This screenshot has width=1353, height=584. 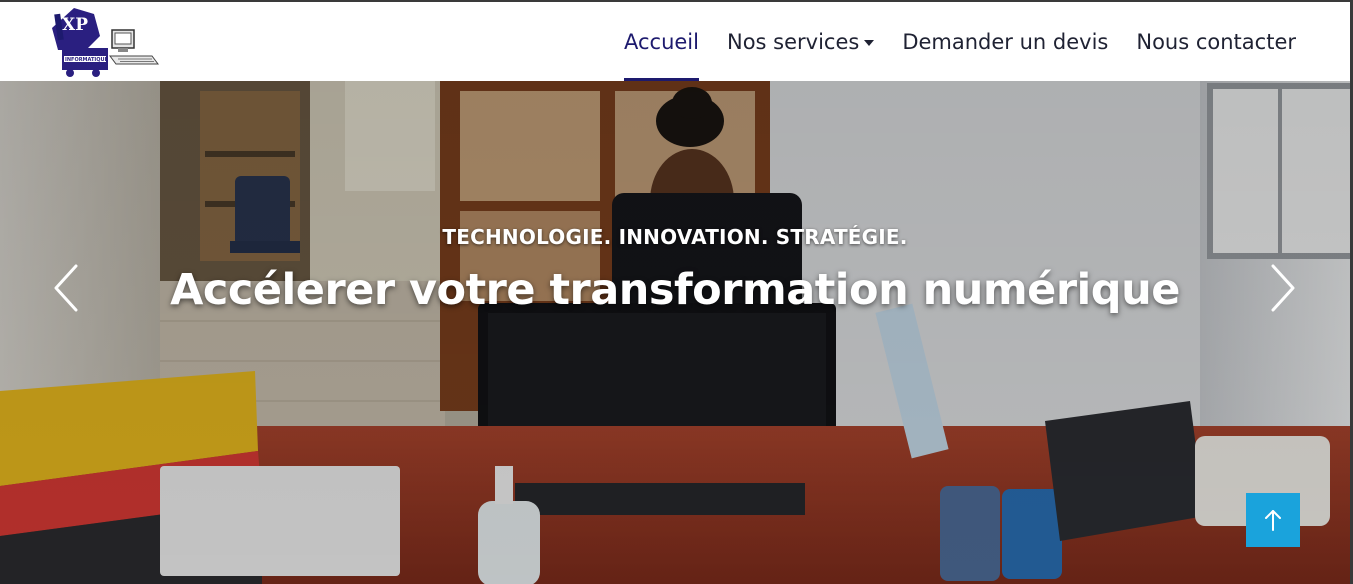 I want to click on caret-down-icon, so click(x=869, y=42).